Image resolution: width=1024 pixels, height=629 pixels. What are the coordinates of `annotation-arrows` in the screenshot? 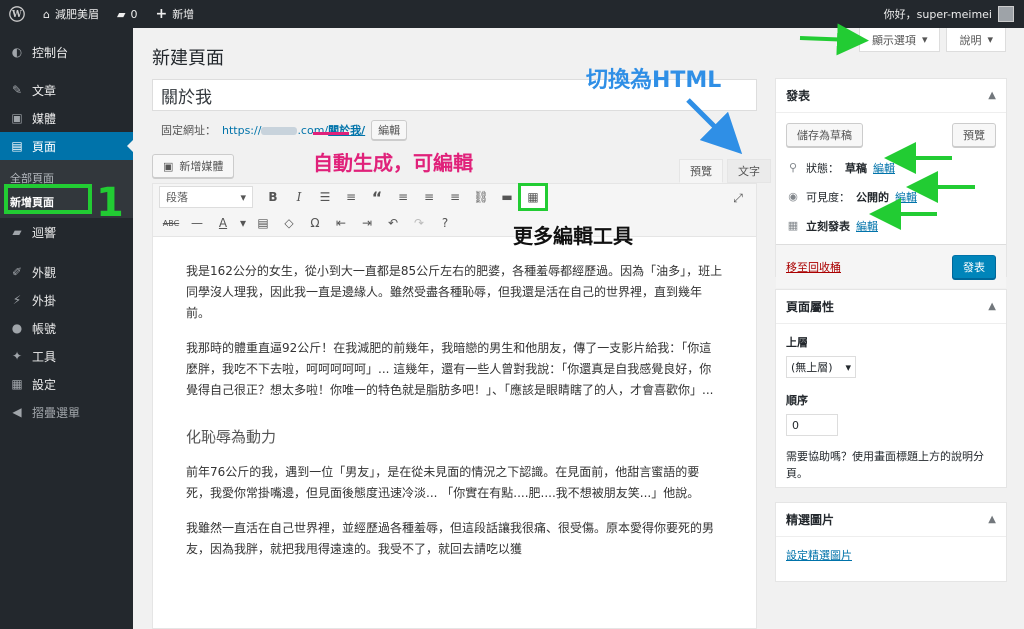 It's located at (830, 126).